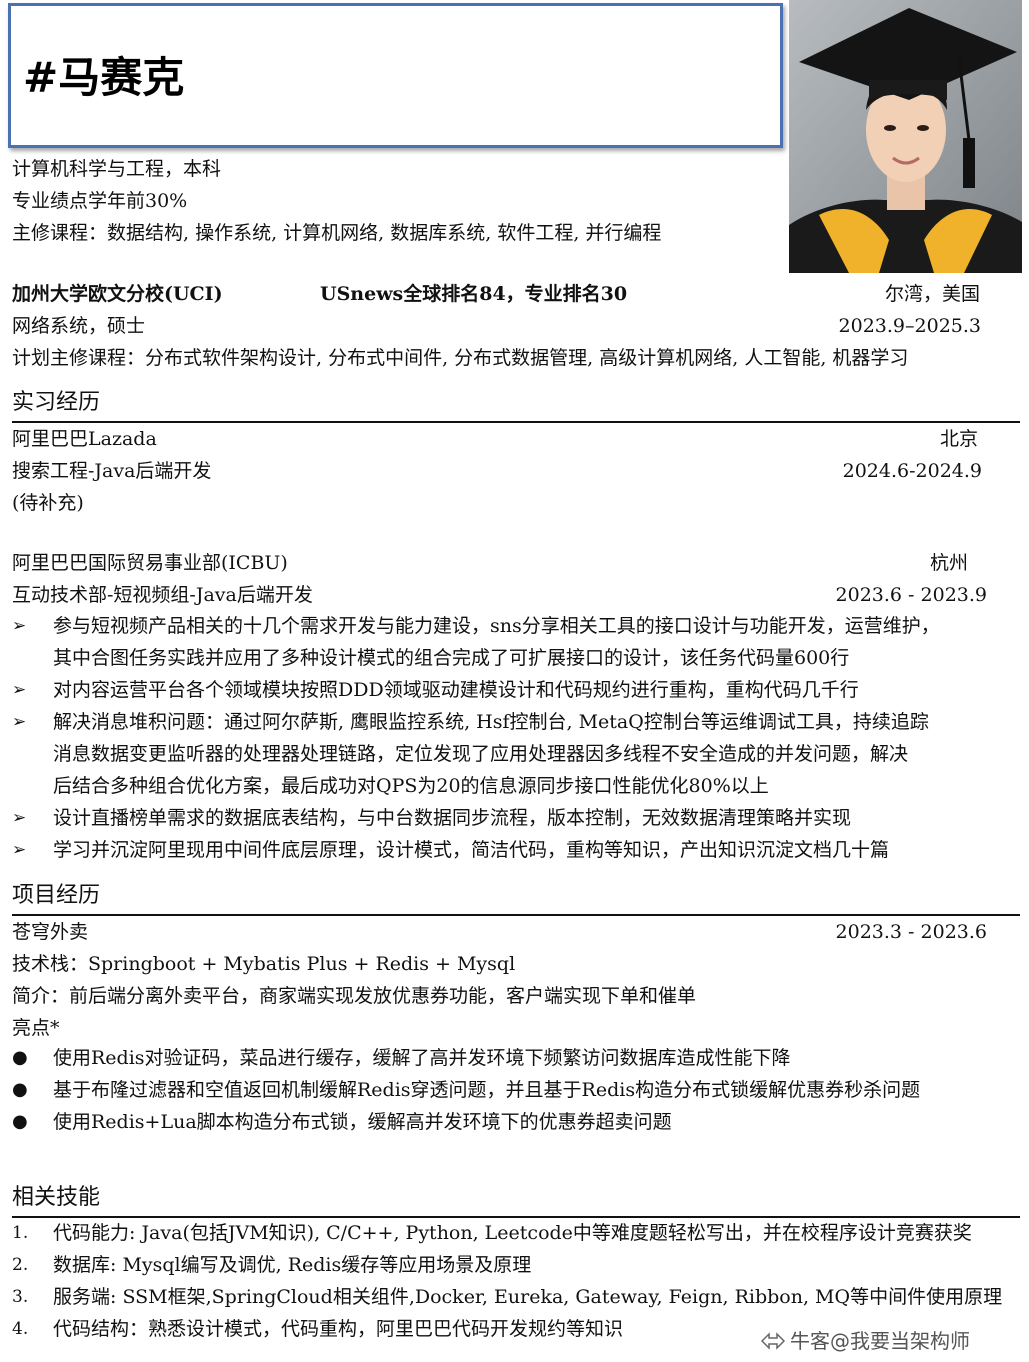  Describe the element at coordinates (56, 402) in the screenshot. I see `section-title-internship: 实习经历` at that location.